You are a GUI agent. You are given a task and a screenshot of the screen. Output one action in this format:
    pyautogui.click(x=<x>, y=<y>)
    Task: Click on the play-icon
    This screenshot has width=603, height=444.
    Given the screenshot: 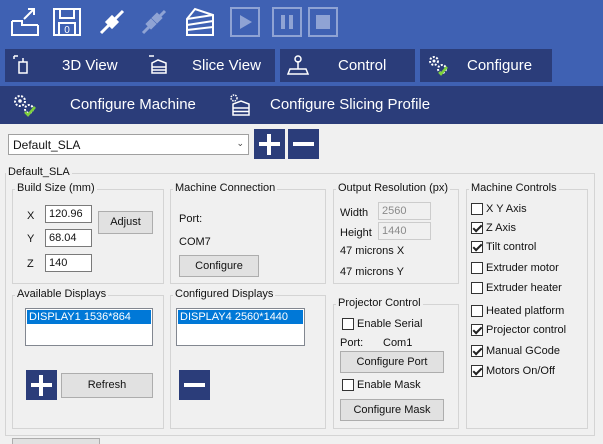 What is the action you would take?
    pyautogui.click(x=245, y=22)
    